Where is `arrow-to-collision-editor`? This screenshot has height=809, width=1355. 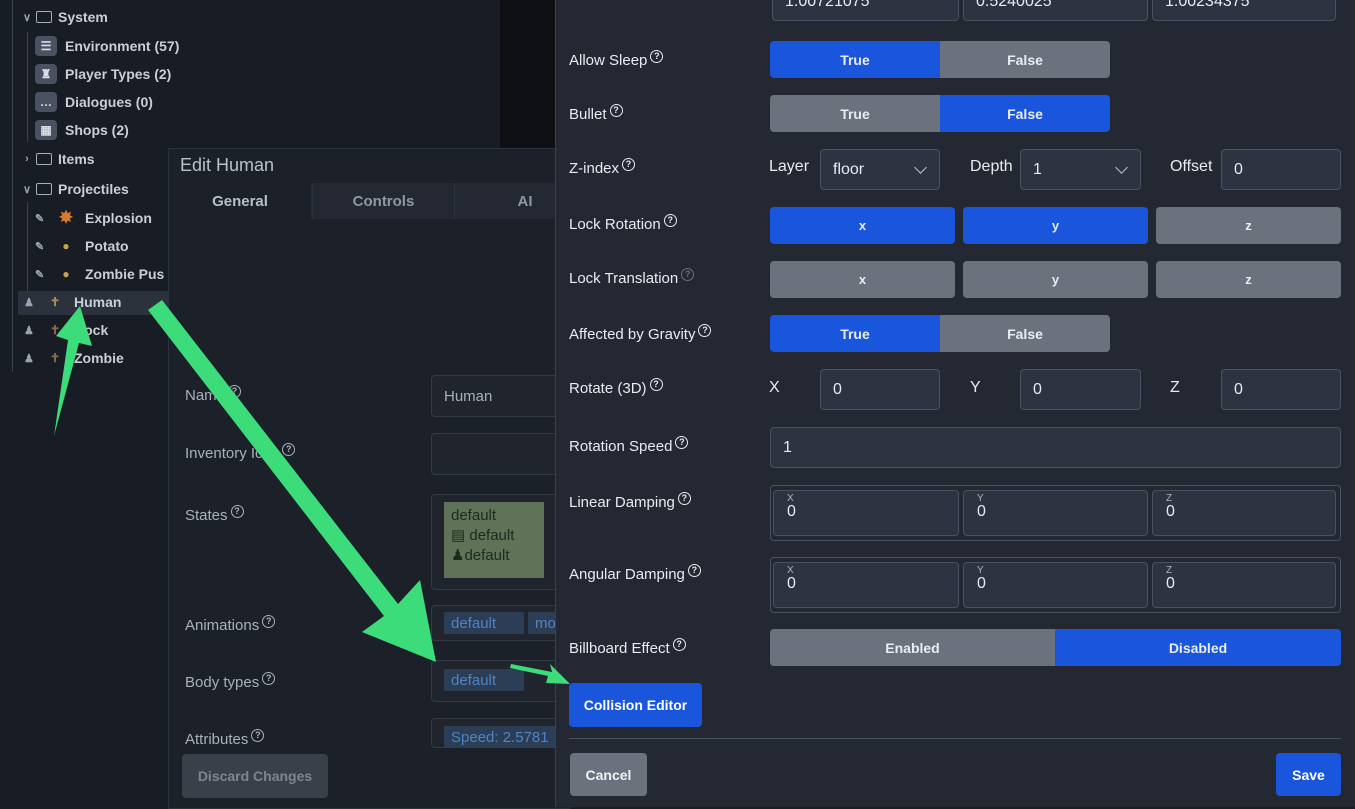
arrow-to-collision-editor is located at coordinates (540, 674).